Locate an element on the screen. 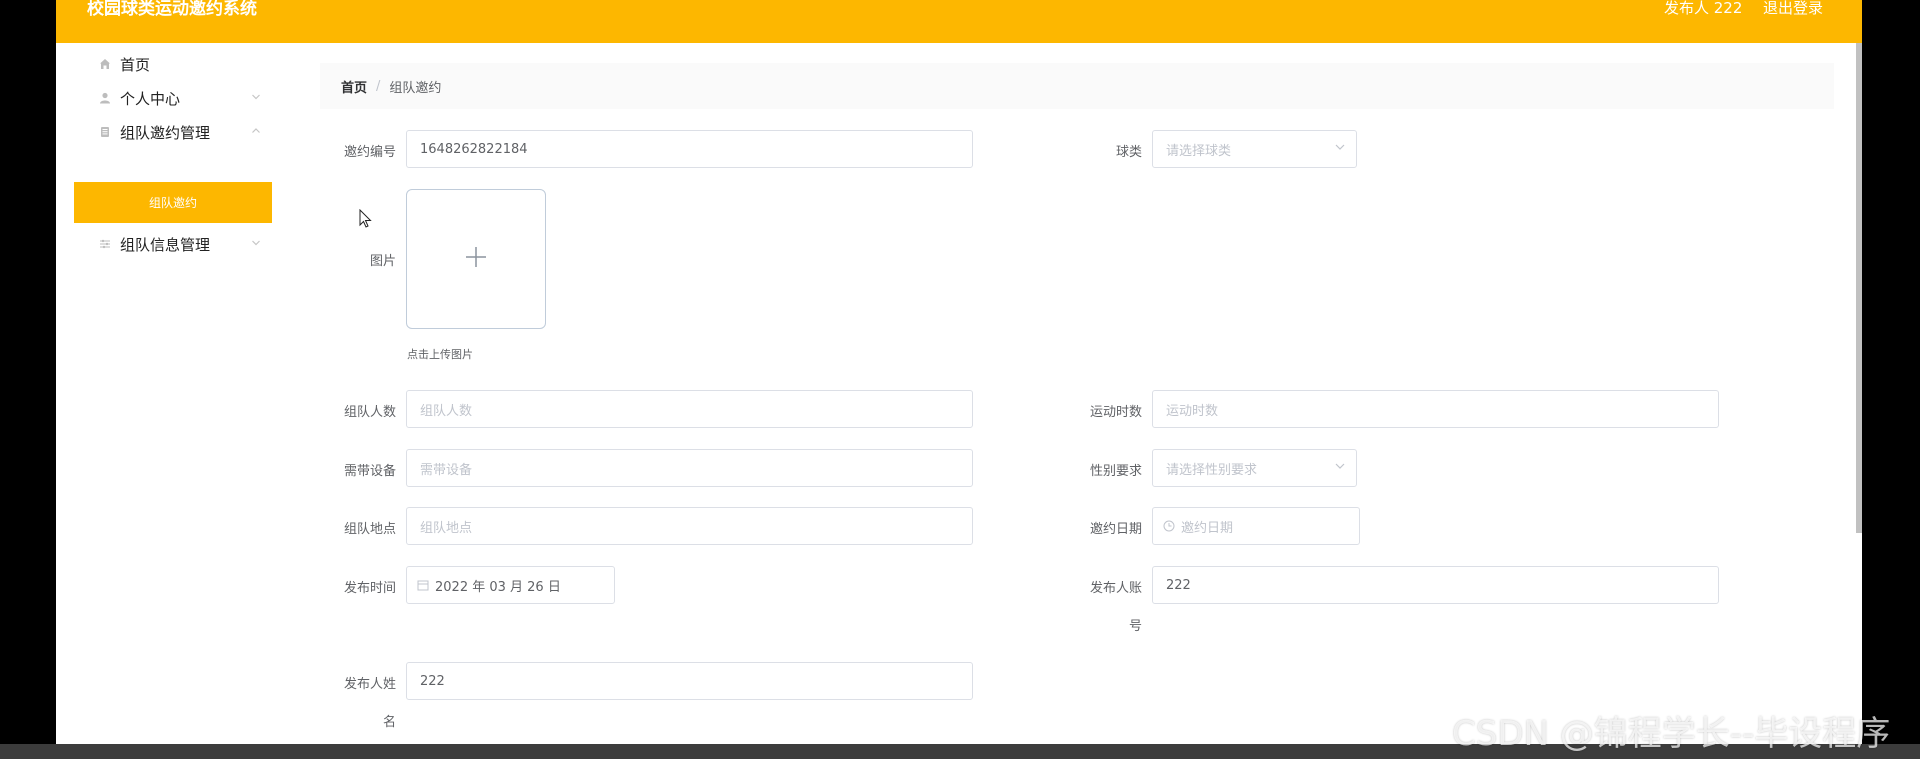 This screenshot has width=1920, height=759. ball-type-label: 球类 is located at coordinates (1128, 152).